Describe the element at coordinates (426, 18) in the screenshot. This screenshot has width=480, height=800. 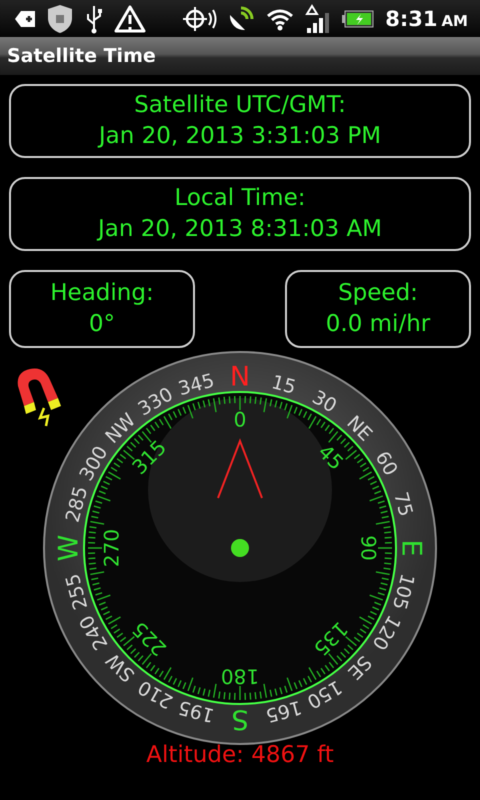
I see `status-time: 8:31 AM` at that location.